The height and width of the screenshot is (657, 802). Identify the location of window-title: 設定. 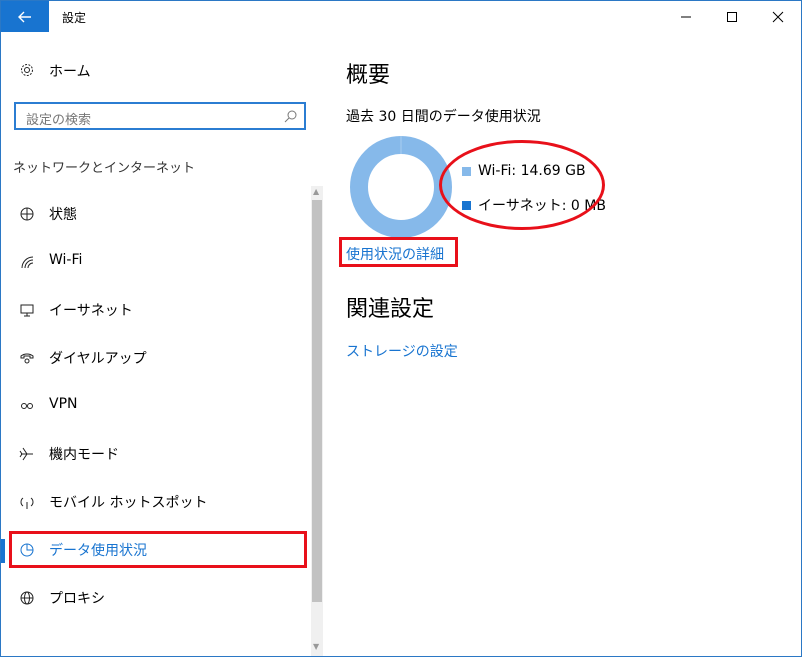
(74, 18).